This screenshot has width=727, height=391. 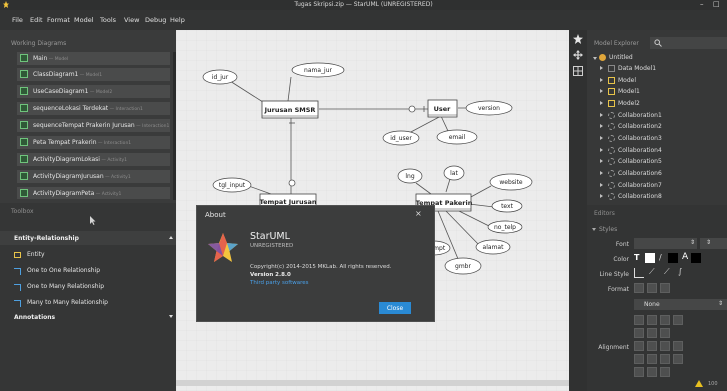 What do you see at coordinates (657, 230) in the screenshot?
I see `styles-section: Styles` at bounding box center [657, 230].